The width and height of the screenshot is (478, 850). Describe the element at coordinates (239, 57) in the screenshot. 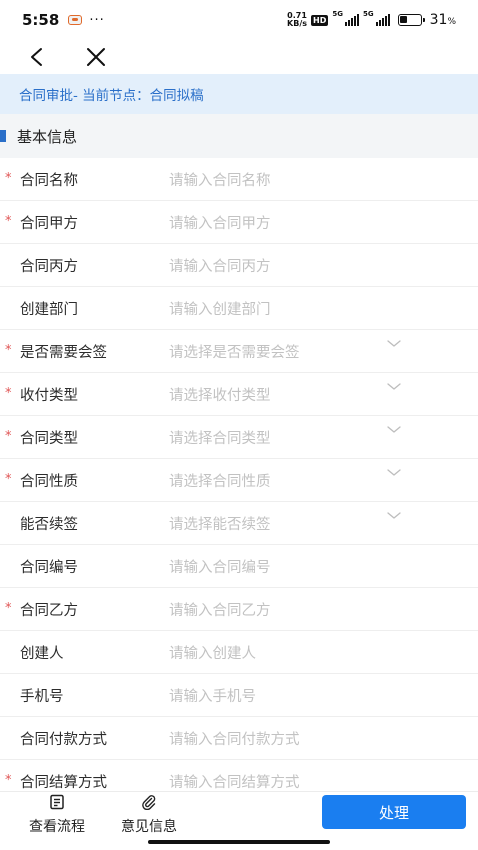

I see `nav-bar` at that location.